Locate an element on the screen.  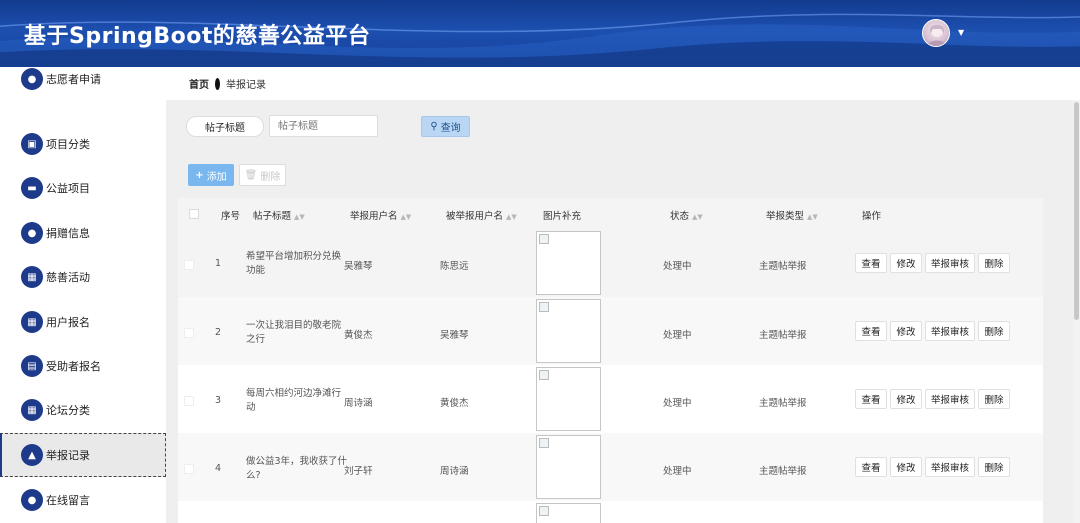
column-header-status: 状态 ▲▼ is located at coordinates (686, 215).